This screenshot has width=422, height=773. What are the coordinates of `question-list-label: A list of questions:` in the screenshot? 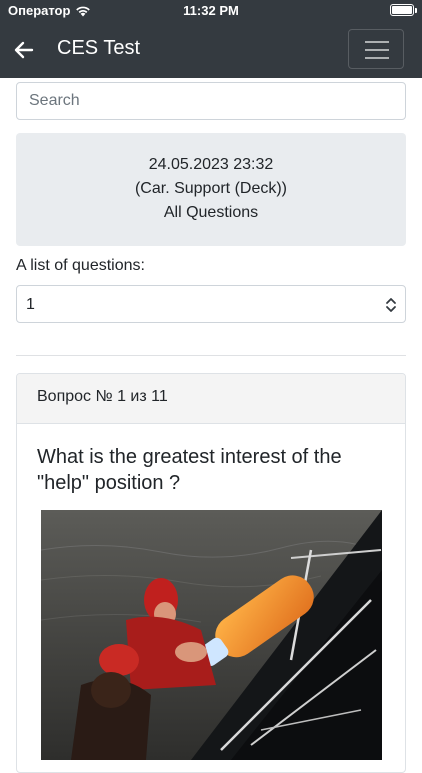 It's located at (80, 265).